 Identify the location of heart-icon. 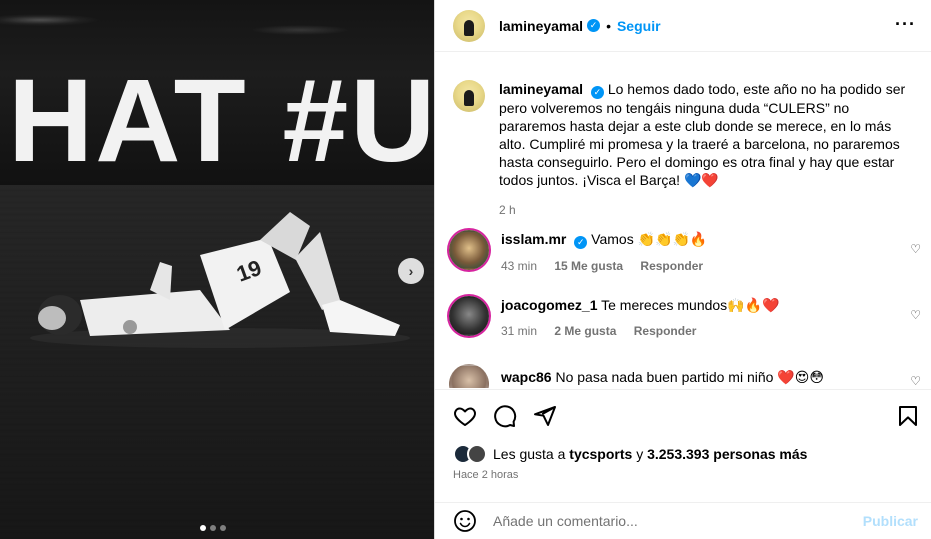
(465, 416).